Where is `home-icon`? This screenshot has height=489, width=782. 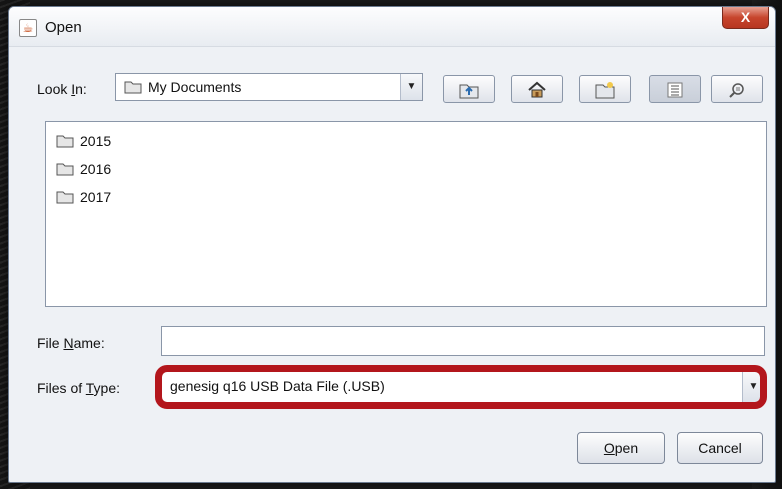 home-icon is located at coordinates (537, 89).